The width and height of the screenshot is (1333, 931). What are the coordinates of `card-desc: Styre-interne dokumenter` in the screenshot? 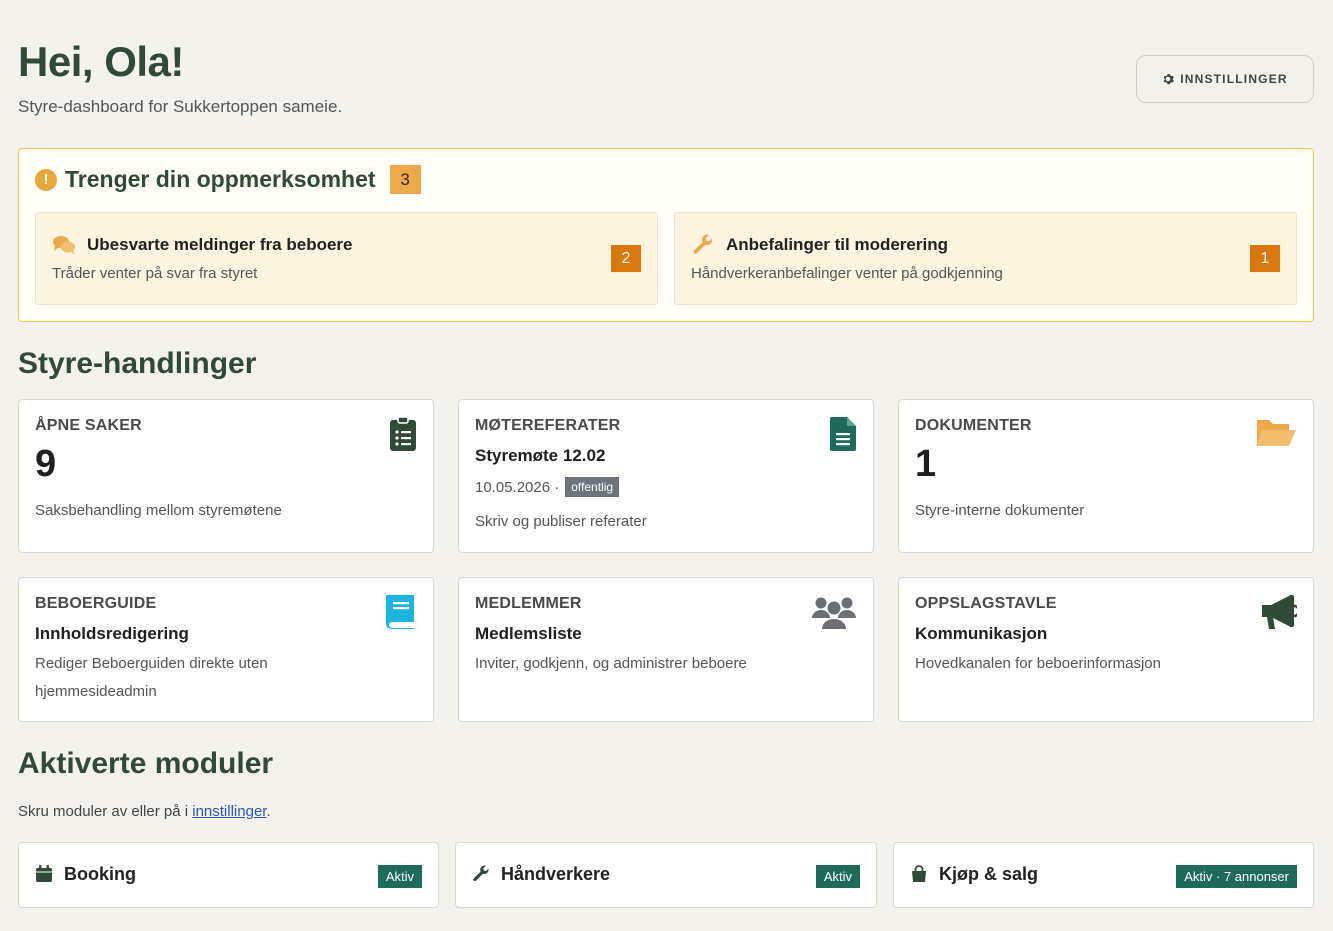 It's located at (1000, 510).